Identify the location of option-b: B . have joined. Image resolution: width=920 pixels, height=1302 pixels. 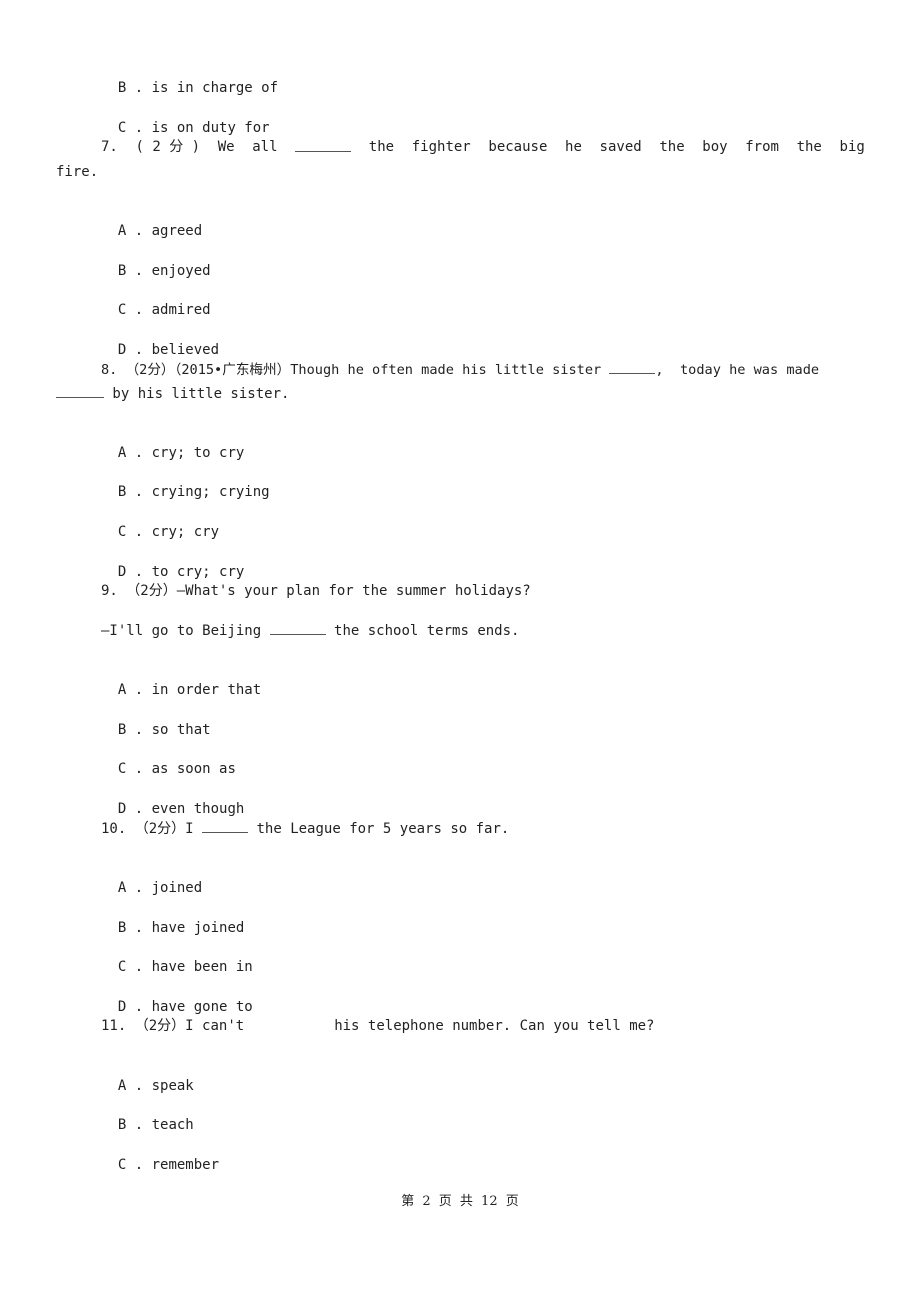
(172, 918).